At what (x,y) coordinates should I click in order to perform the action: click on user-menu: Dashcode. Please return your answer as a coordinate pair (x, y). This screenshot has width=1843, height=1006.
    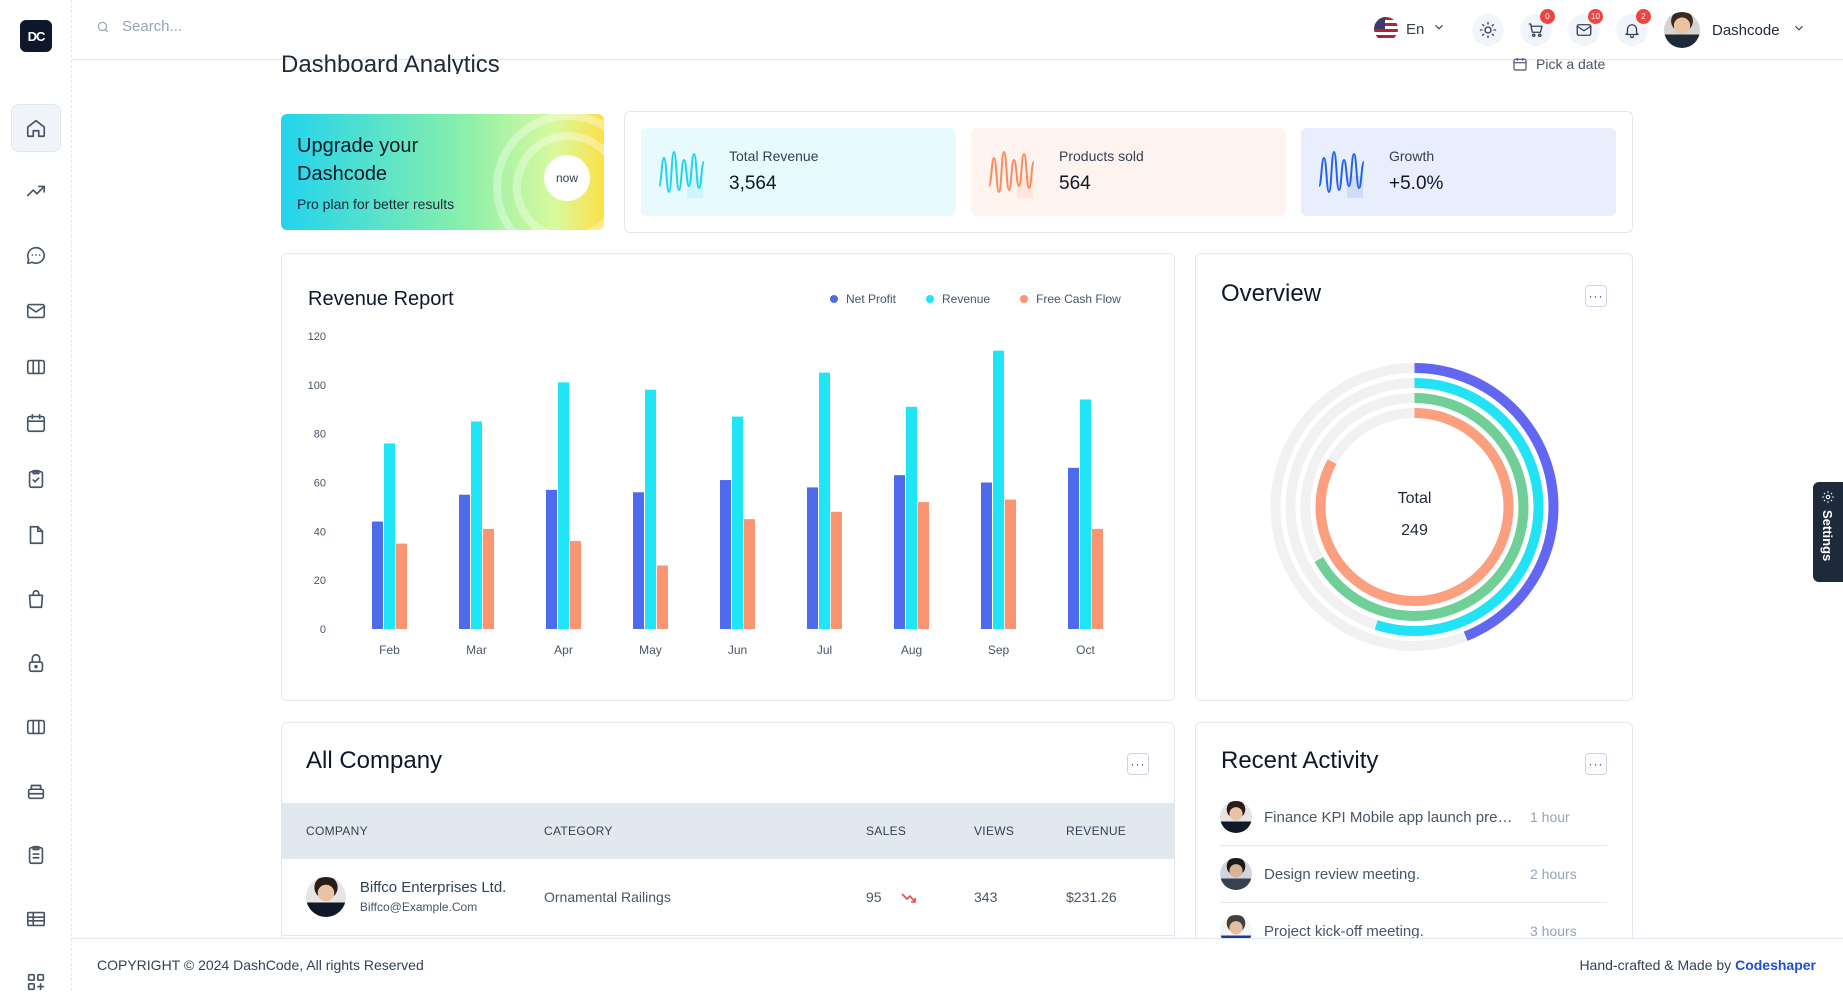
    Looking at the image, I should click on (1735, 30).